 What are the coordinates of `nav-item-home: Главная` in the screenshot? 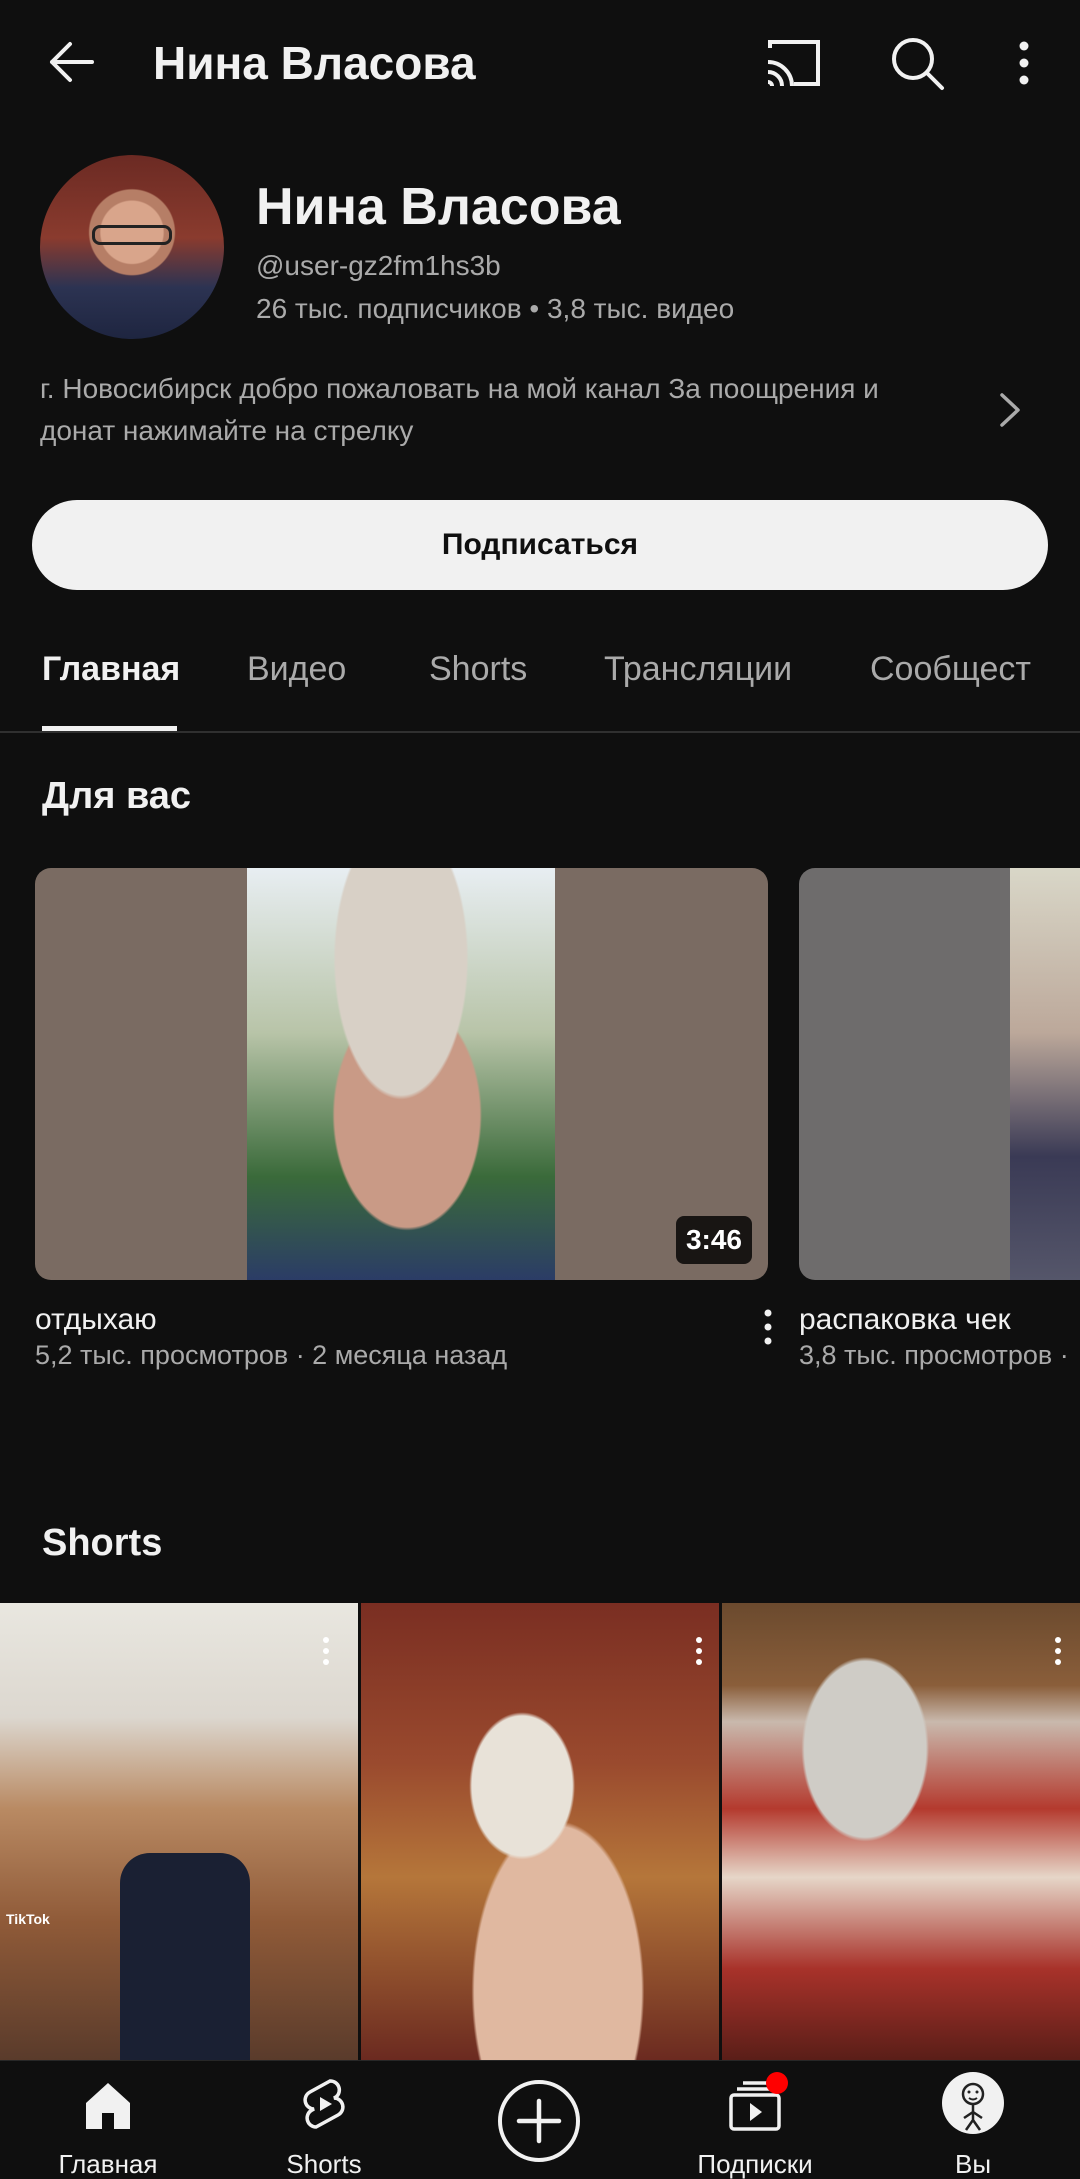 It's located at (108, 2120).